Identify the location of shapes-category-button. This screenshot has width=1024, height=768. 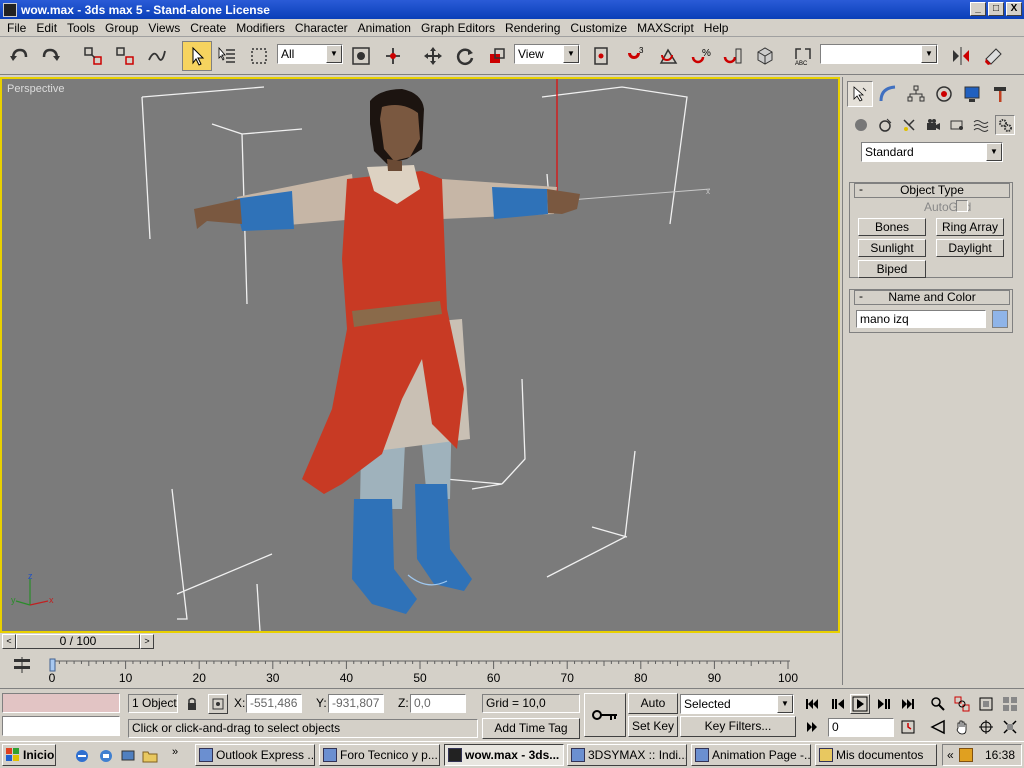
(885, 125).